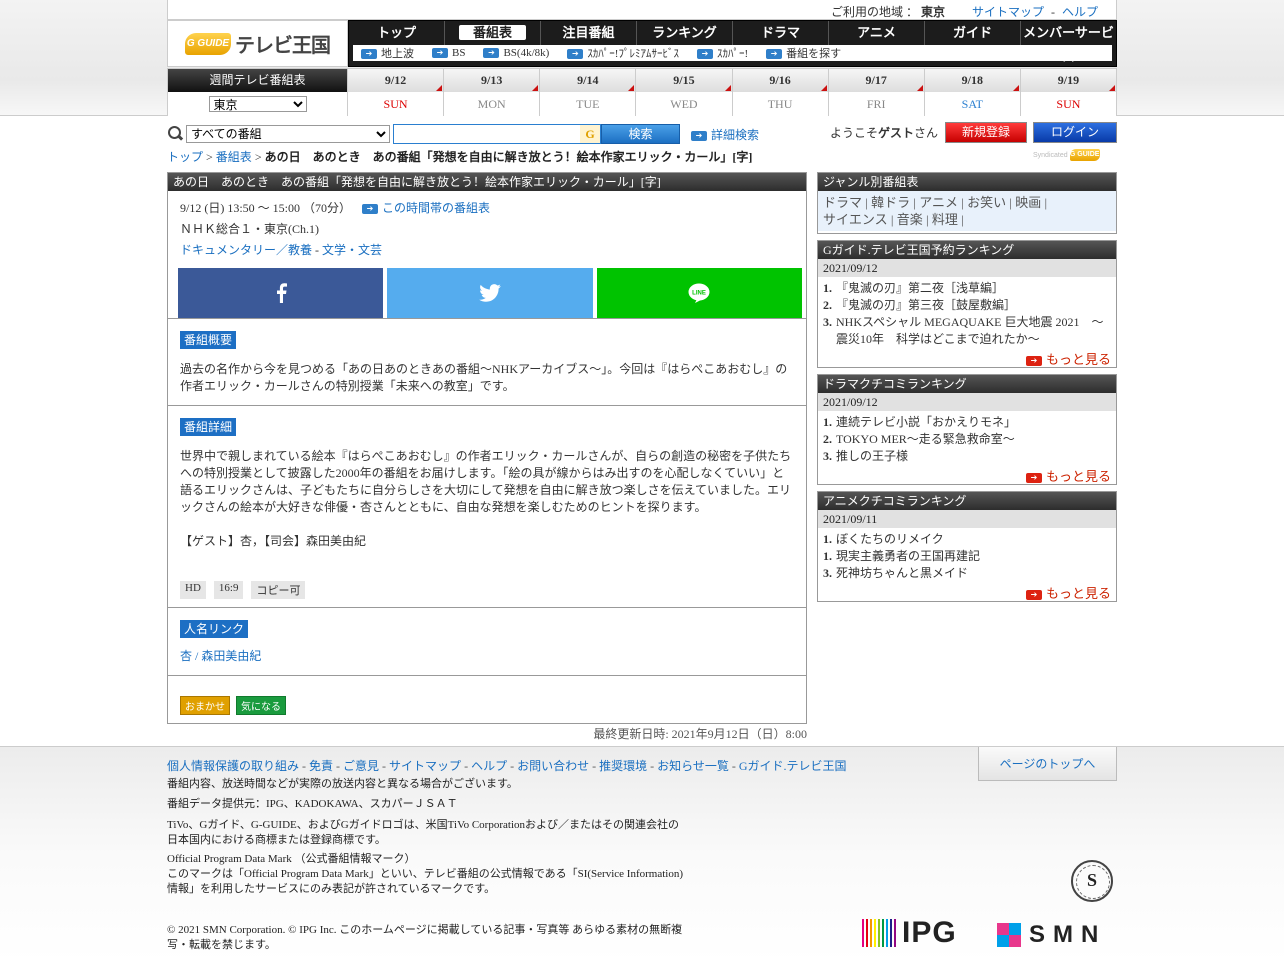 The image size is (1284, 963). What do you see at coordinates (1068, 42) in the screenshot?
I see `nav-tab-7: メンバーサービス` at bounding box center [1068, 42].